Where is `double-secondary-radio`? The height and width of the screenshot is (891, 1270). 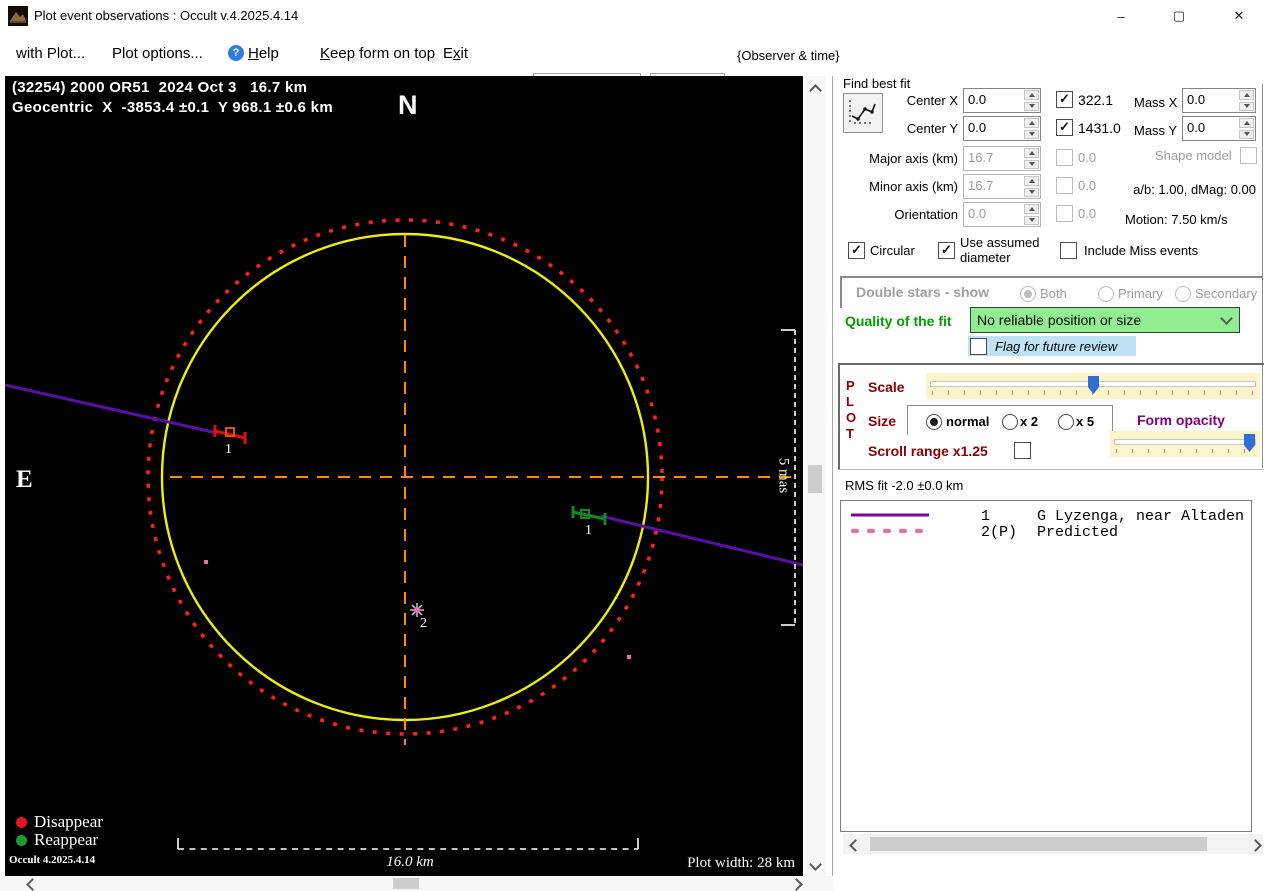 double-secondary-radio is located at coordinates (1183, 294).